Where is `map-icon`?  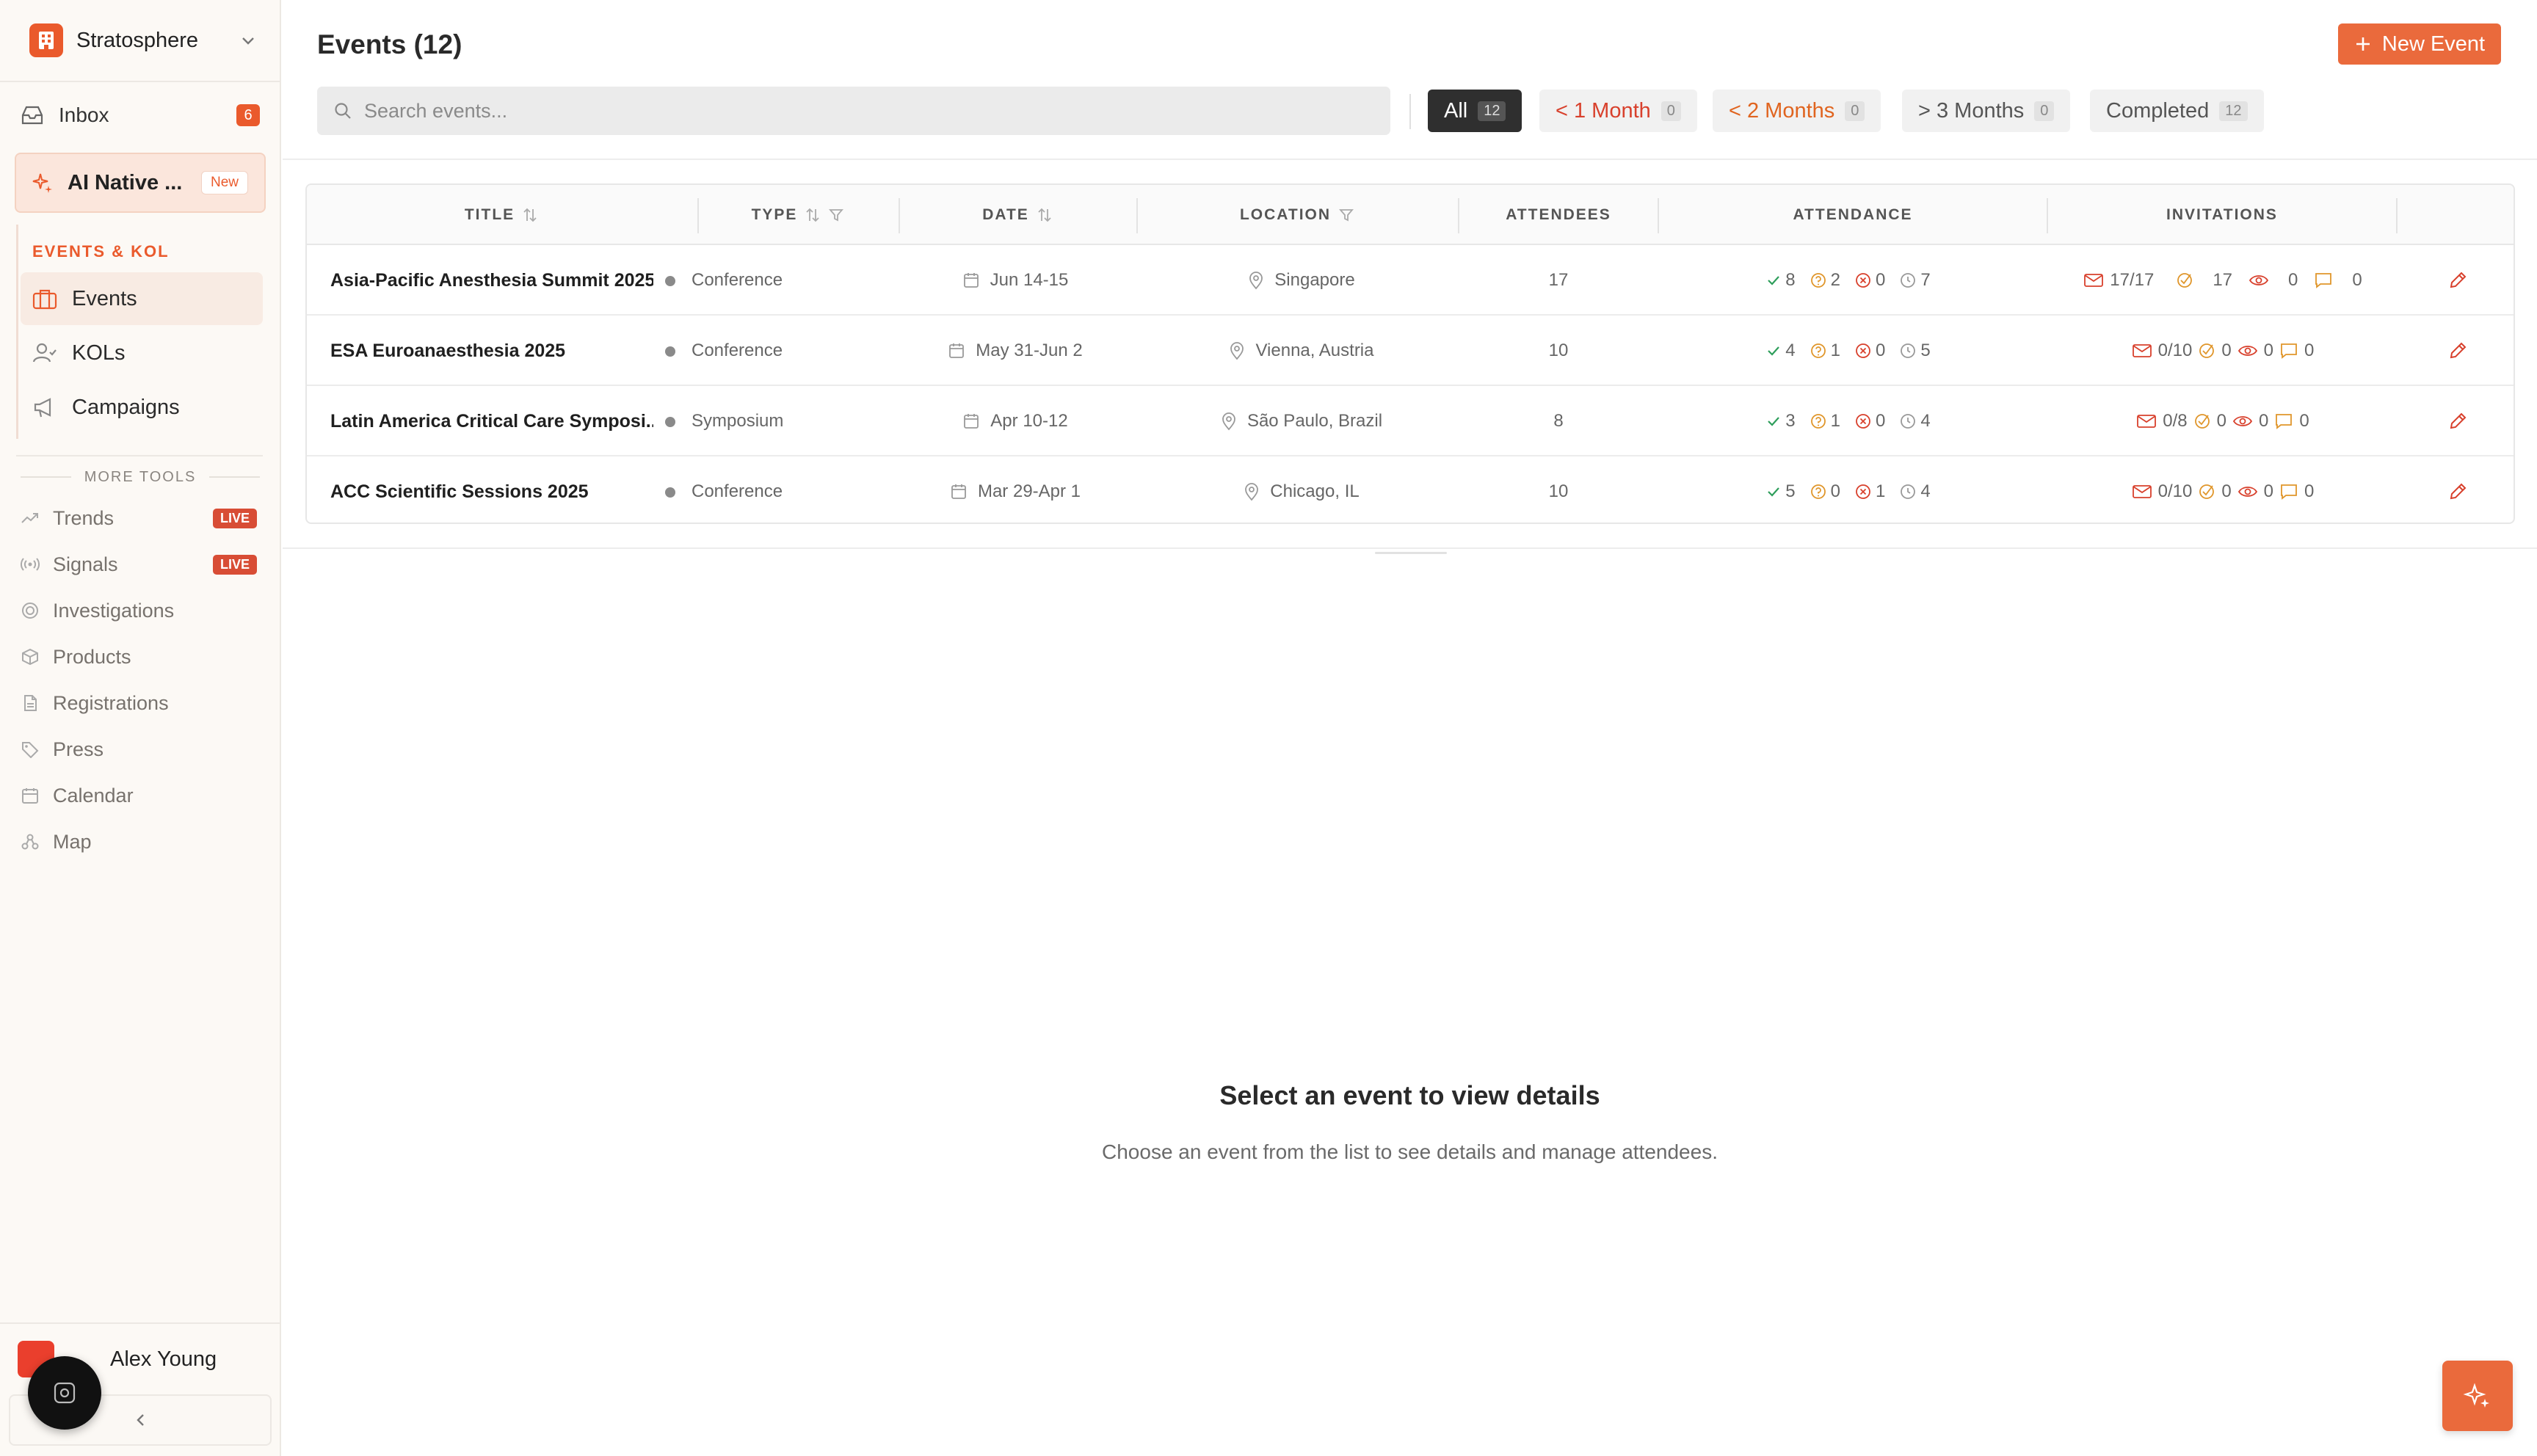
map-icon is located at coordinates (30, 842).